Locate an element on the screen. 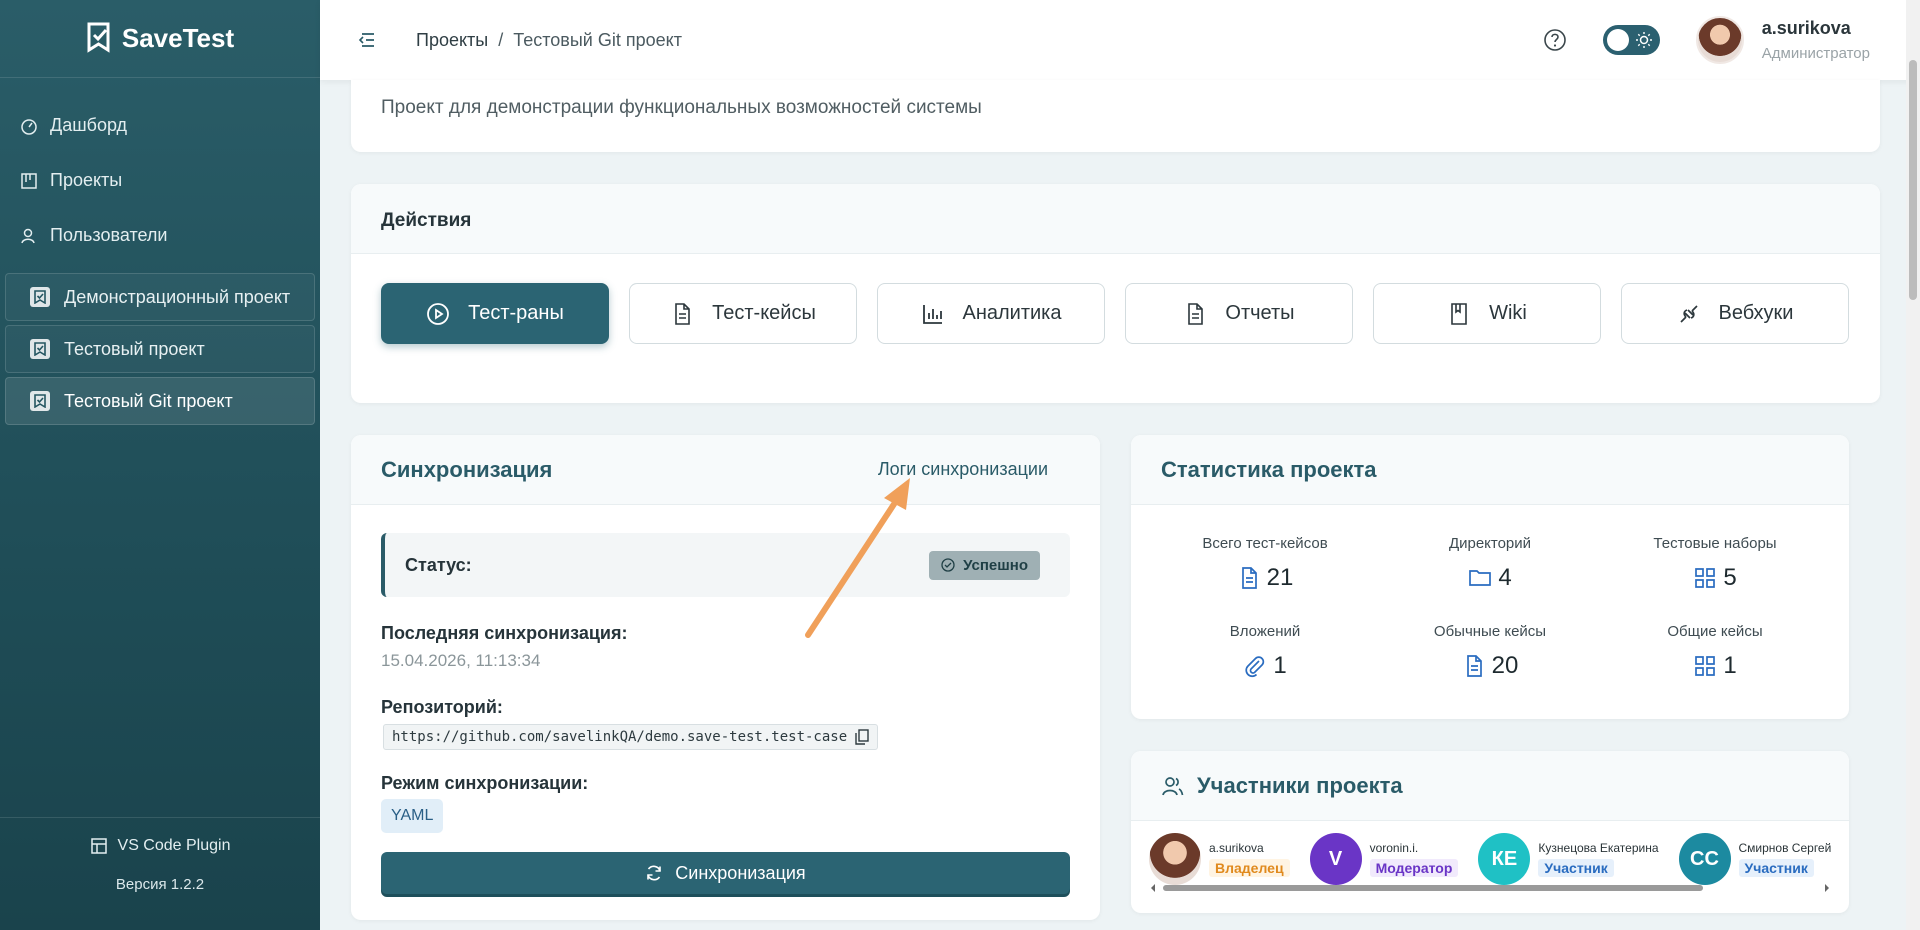 The image size is (1920, 930). member-name: Смирнов Сергей is located at coordinates (1785, 847).